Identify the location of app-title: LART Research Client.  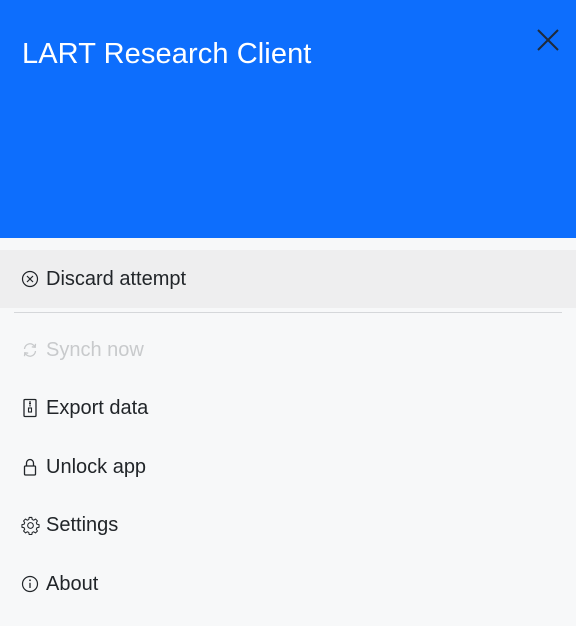
(167, 54).